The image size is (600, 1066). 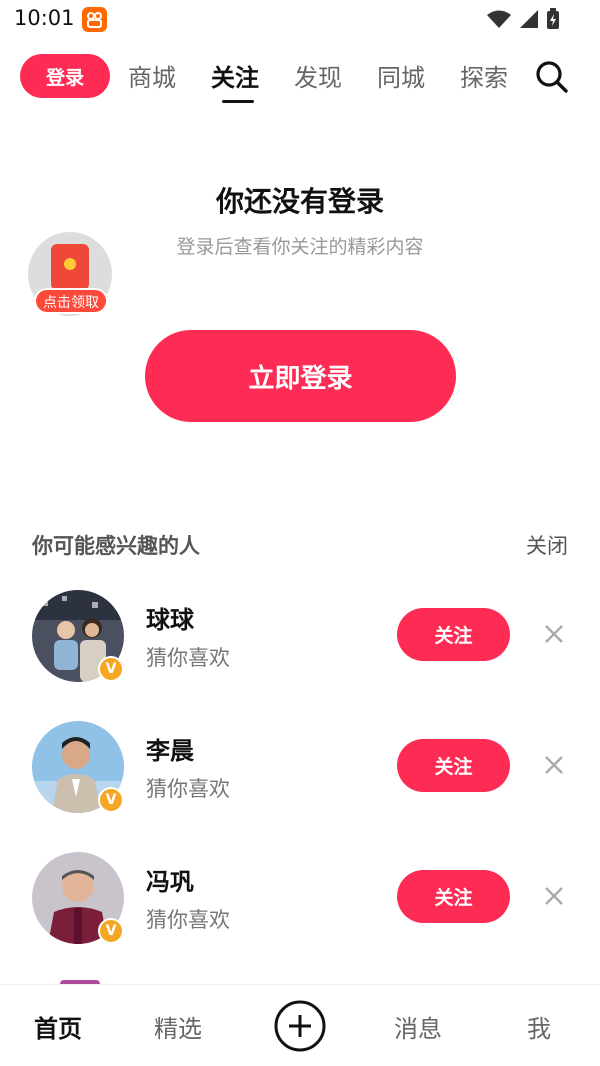 What do you see at coordinates (58, 1026) in the screenshot?
I see `bottom-nav-home: 首页` at bounding box center [58, 1026].